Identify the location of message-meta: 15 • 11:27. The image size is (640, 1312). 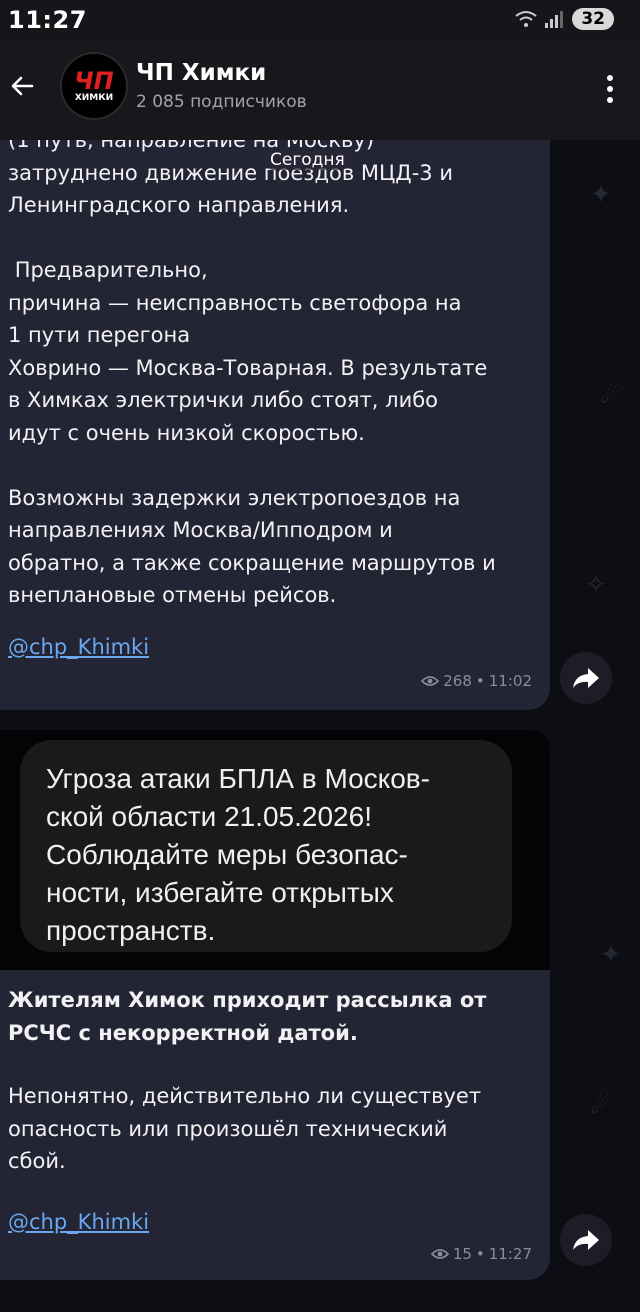
(481, 1254).